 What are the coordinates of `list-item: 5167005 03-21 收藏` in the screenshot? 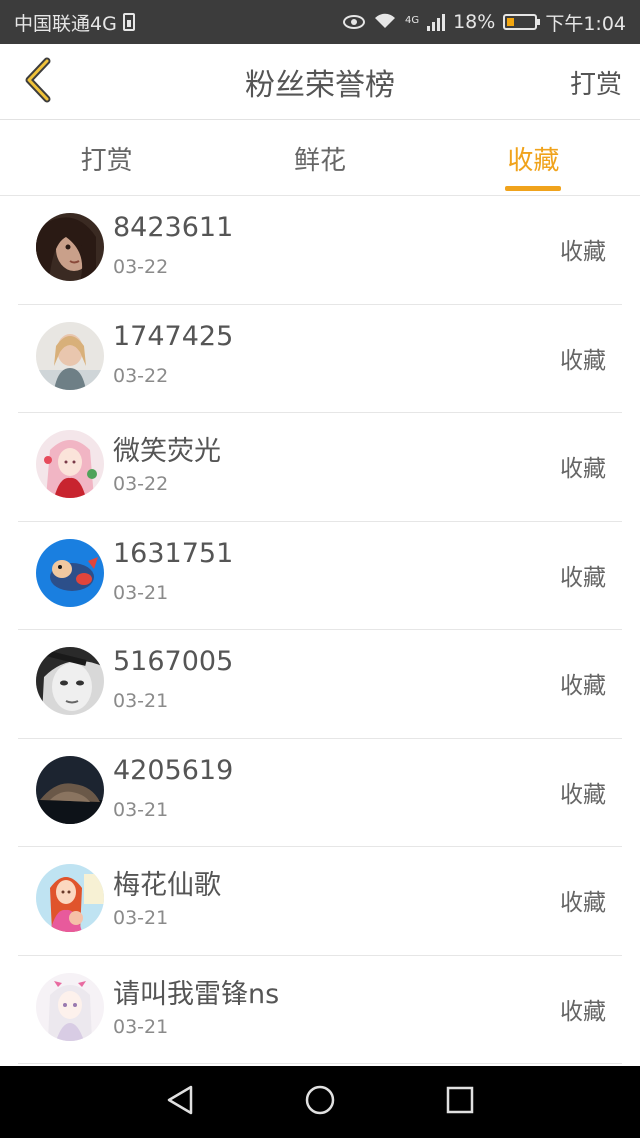 It's located at (320, 684).